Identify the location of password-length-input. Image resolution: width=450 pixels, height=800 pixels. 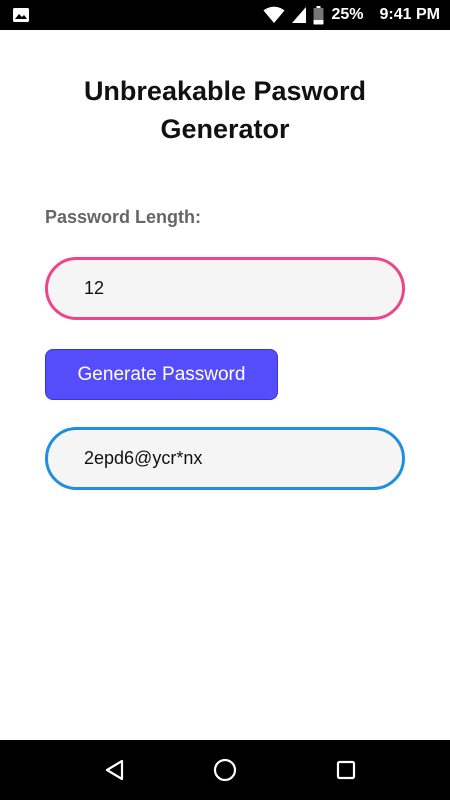
(229, 288).